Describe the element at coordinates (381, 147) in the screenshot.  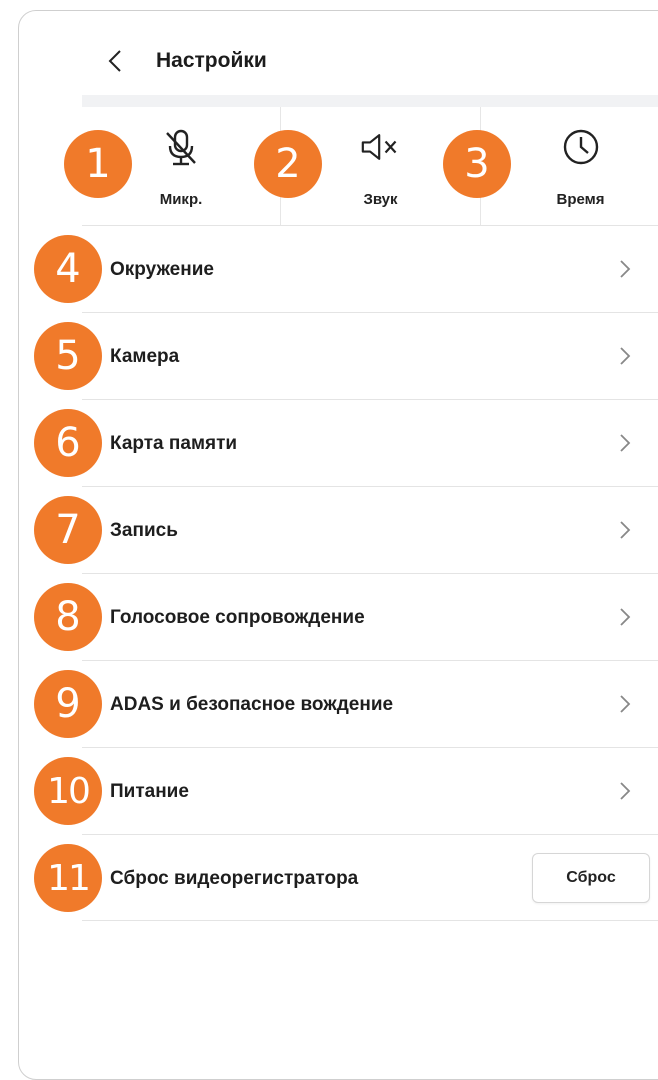
I see `volume-mute-icon` at that location.